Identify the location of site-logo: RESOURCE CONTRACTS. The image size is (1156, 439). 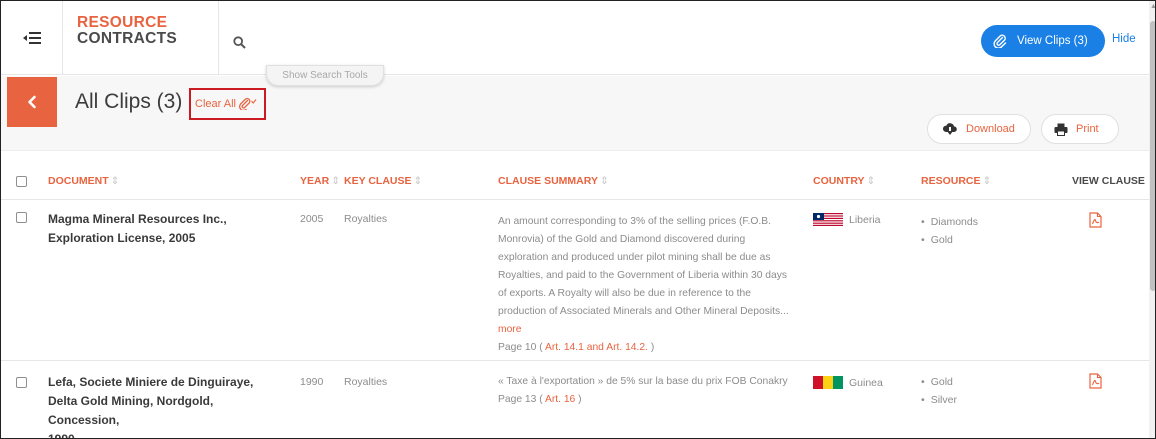
(141, 38).